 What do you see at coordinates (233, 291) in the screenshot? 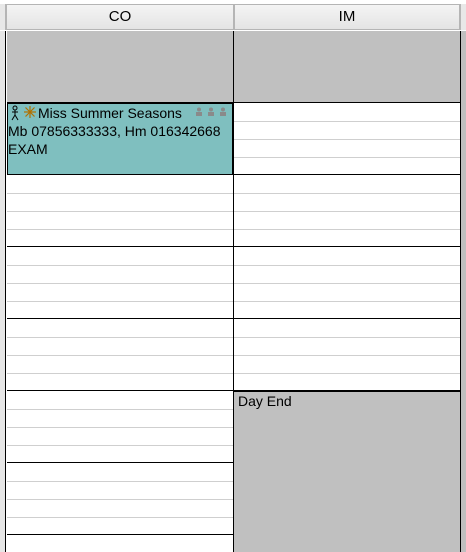
I see `column-divider` at bounding box center [233, 291].